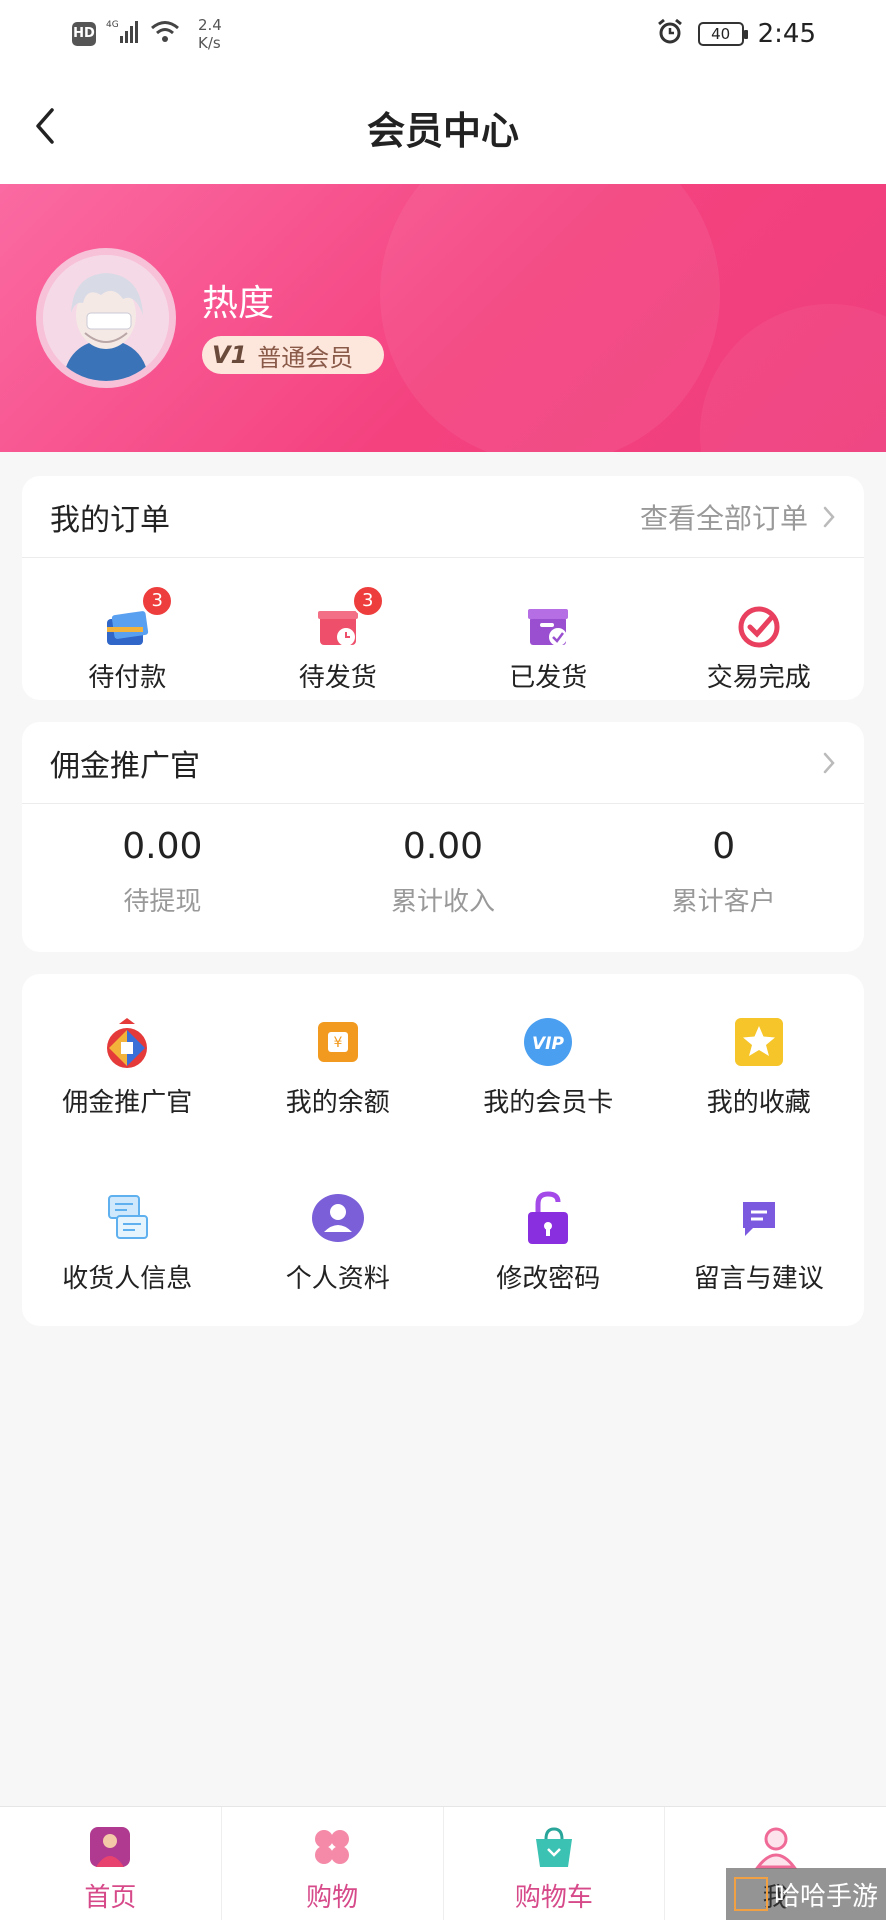 The width and height of the screenshot is (886, 1920). What do you see at coordinates (110, 520) in the screenshot?
I see `orders-title: 我的订单` at bounding box center [110, 520].